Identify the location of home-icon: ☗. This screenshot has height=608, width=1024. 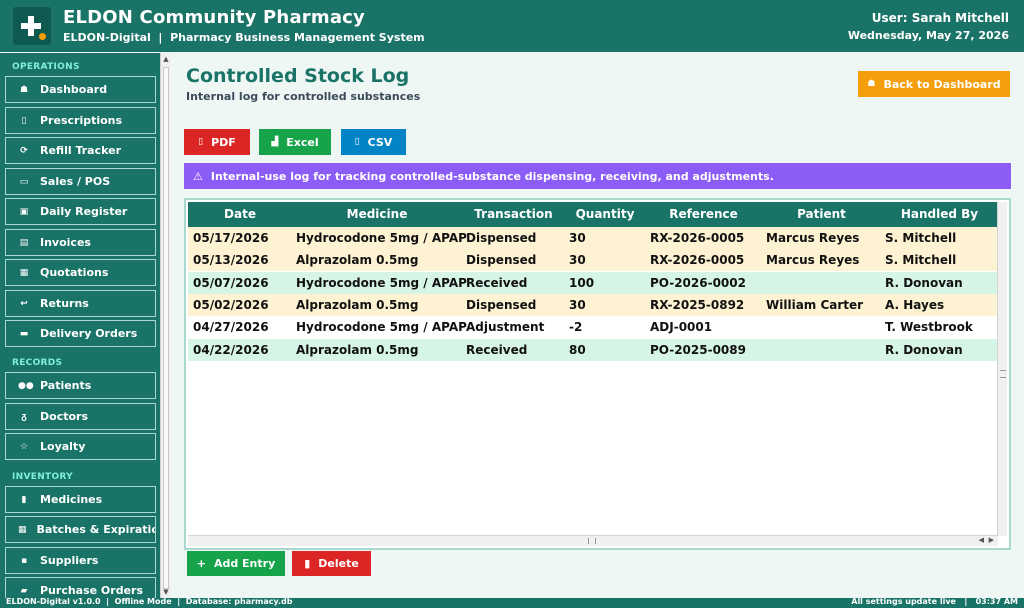
(24, 89).